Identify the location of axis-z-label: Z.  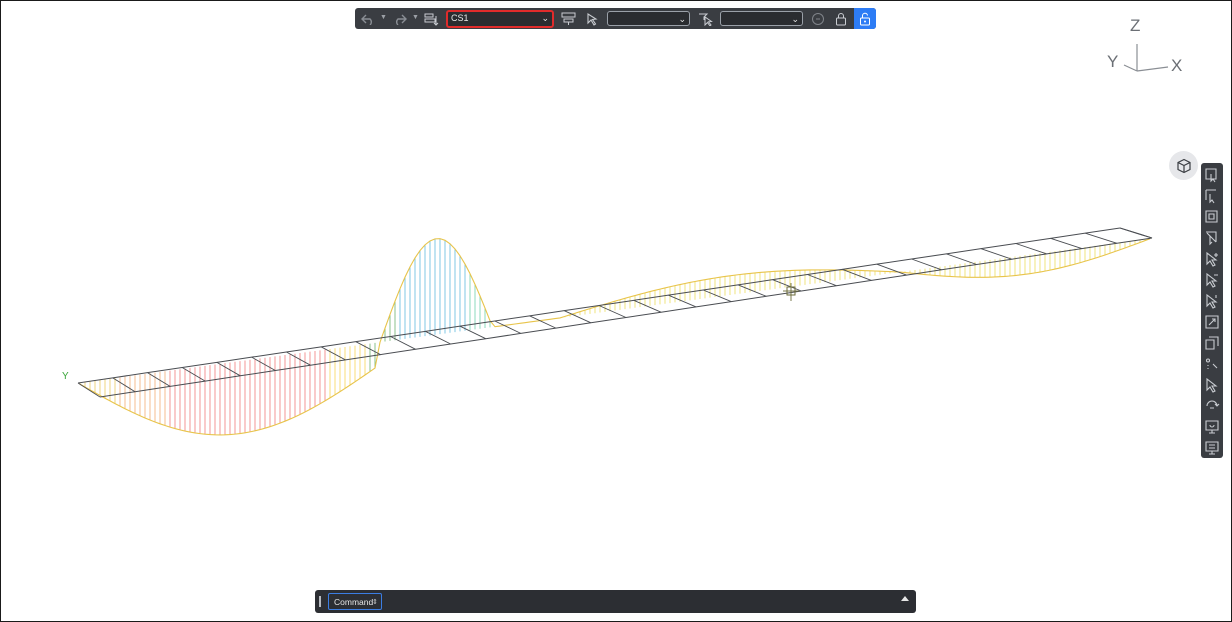
(1135, 25).